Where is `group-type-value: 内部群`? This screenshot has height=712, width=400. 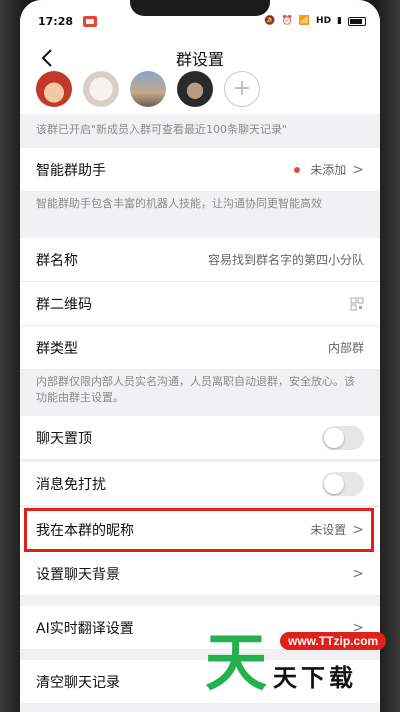
group-type-value: 内部群 is located at coordinates (345, 348).